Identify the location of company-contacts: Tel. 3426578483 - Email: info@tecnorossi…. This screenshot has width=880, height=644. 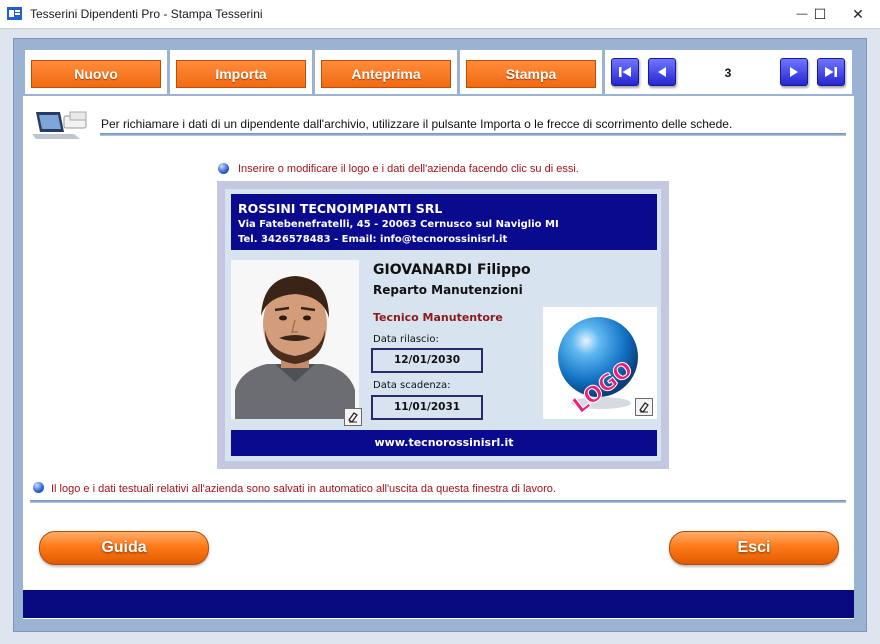
(373, 239).